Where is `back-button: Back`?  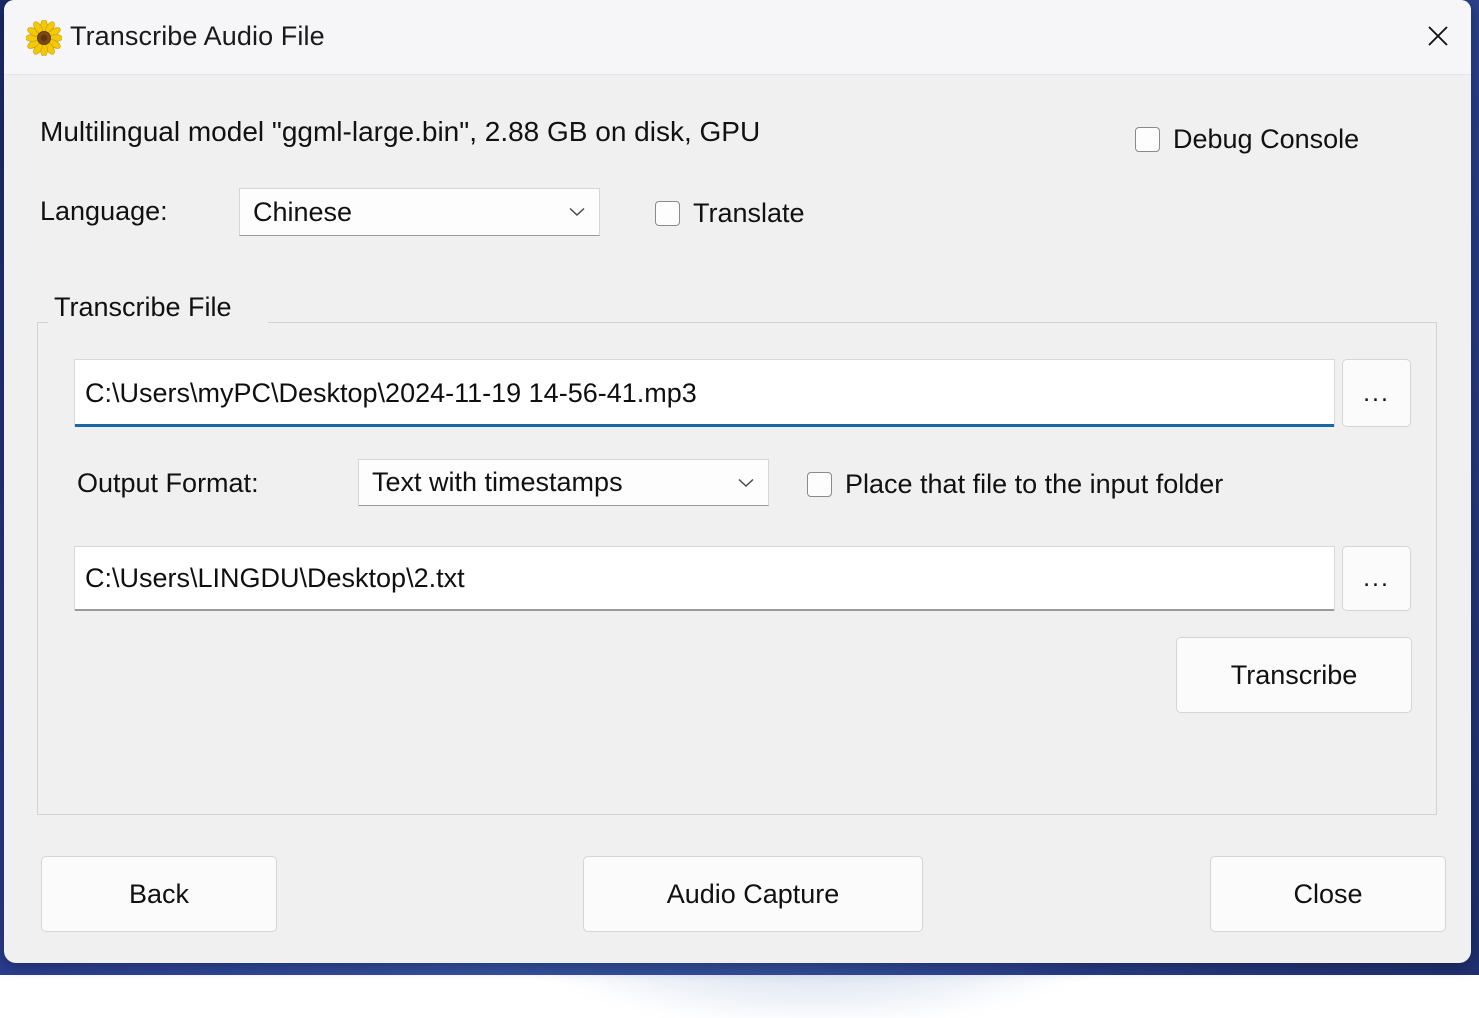 back-button: Back is located at coordinates (159, 894).